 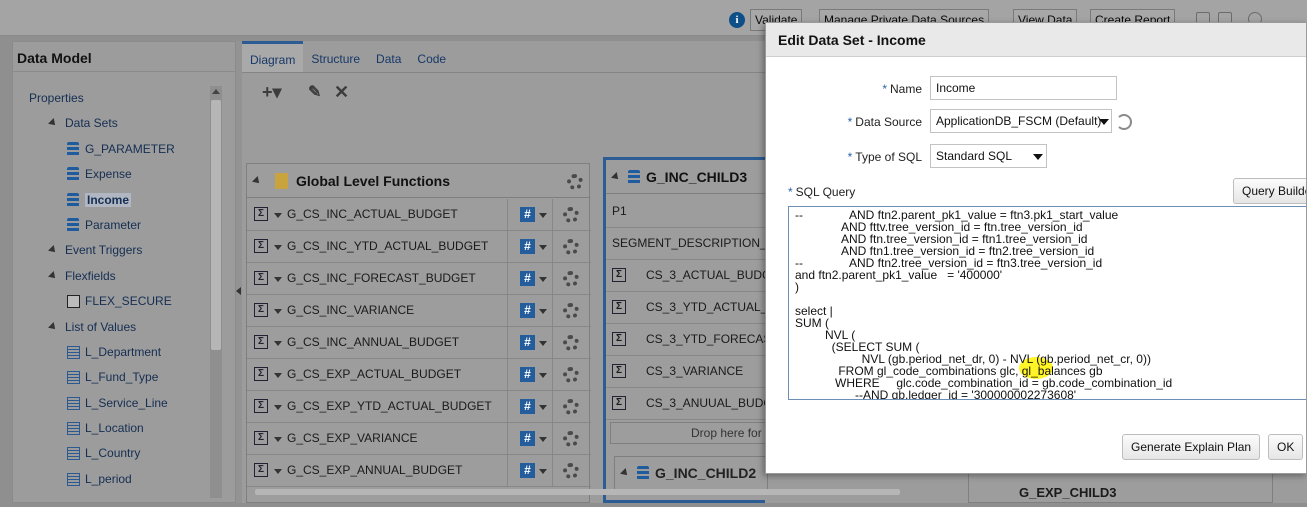 I want to click on sql-type-select: Standard SQL, so click(x=988, y=156).